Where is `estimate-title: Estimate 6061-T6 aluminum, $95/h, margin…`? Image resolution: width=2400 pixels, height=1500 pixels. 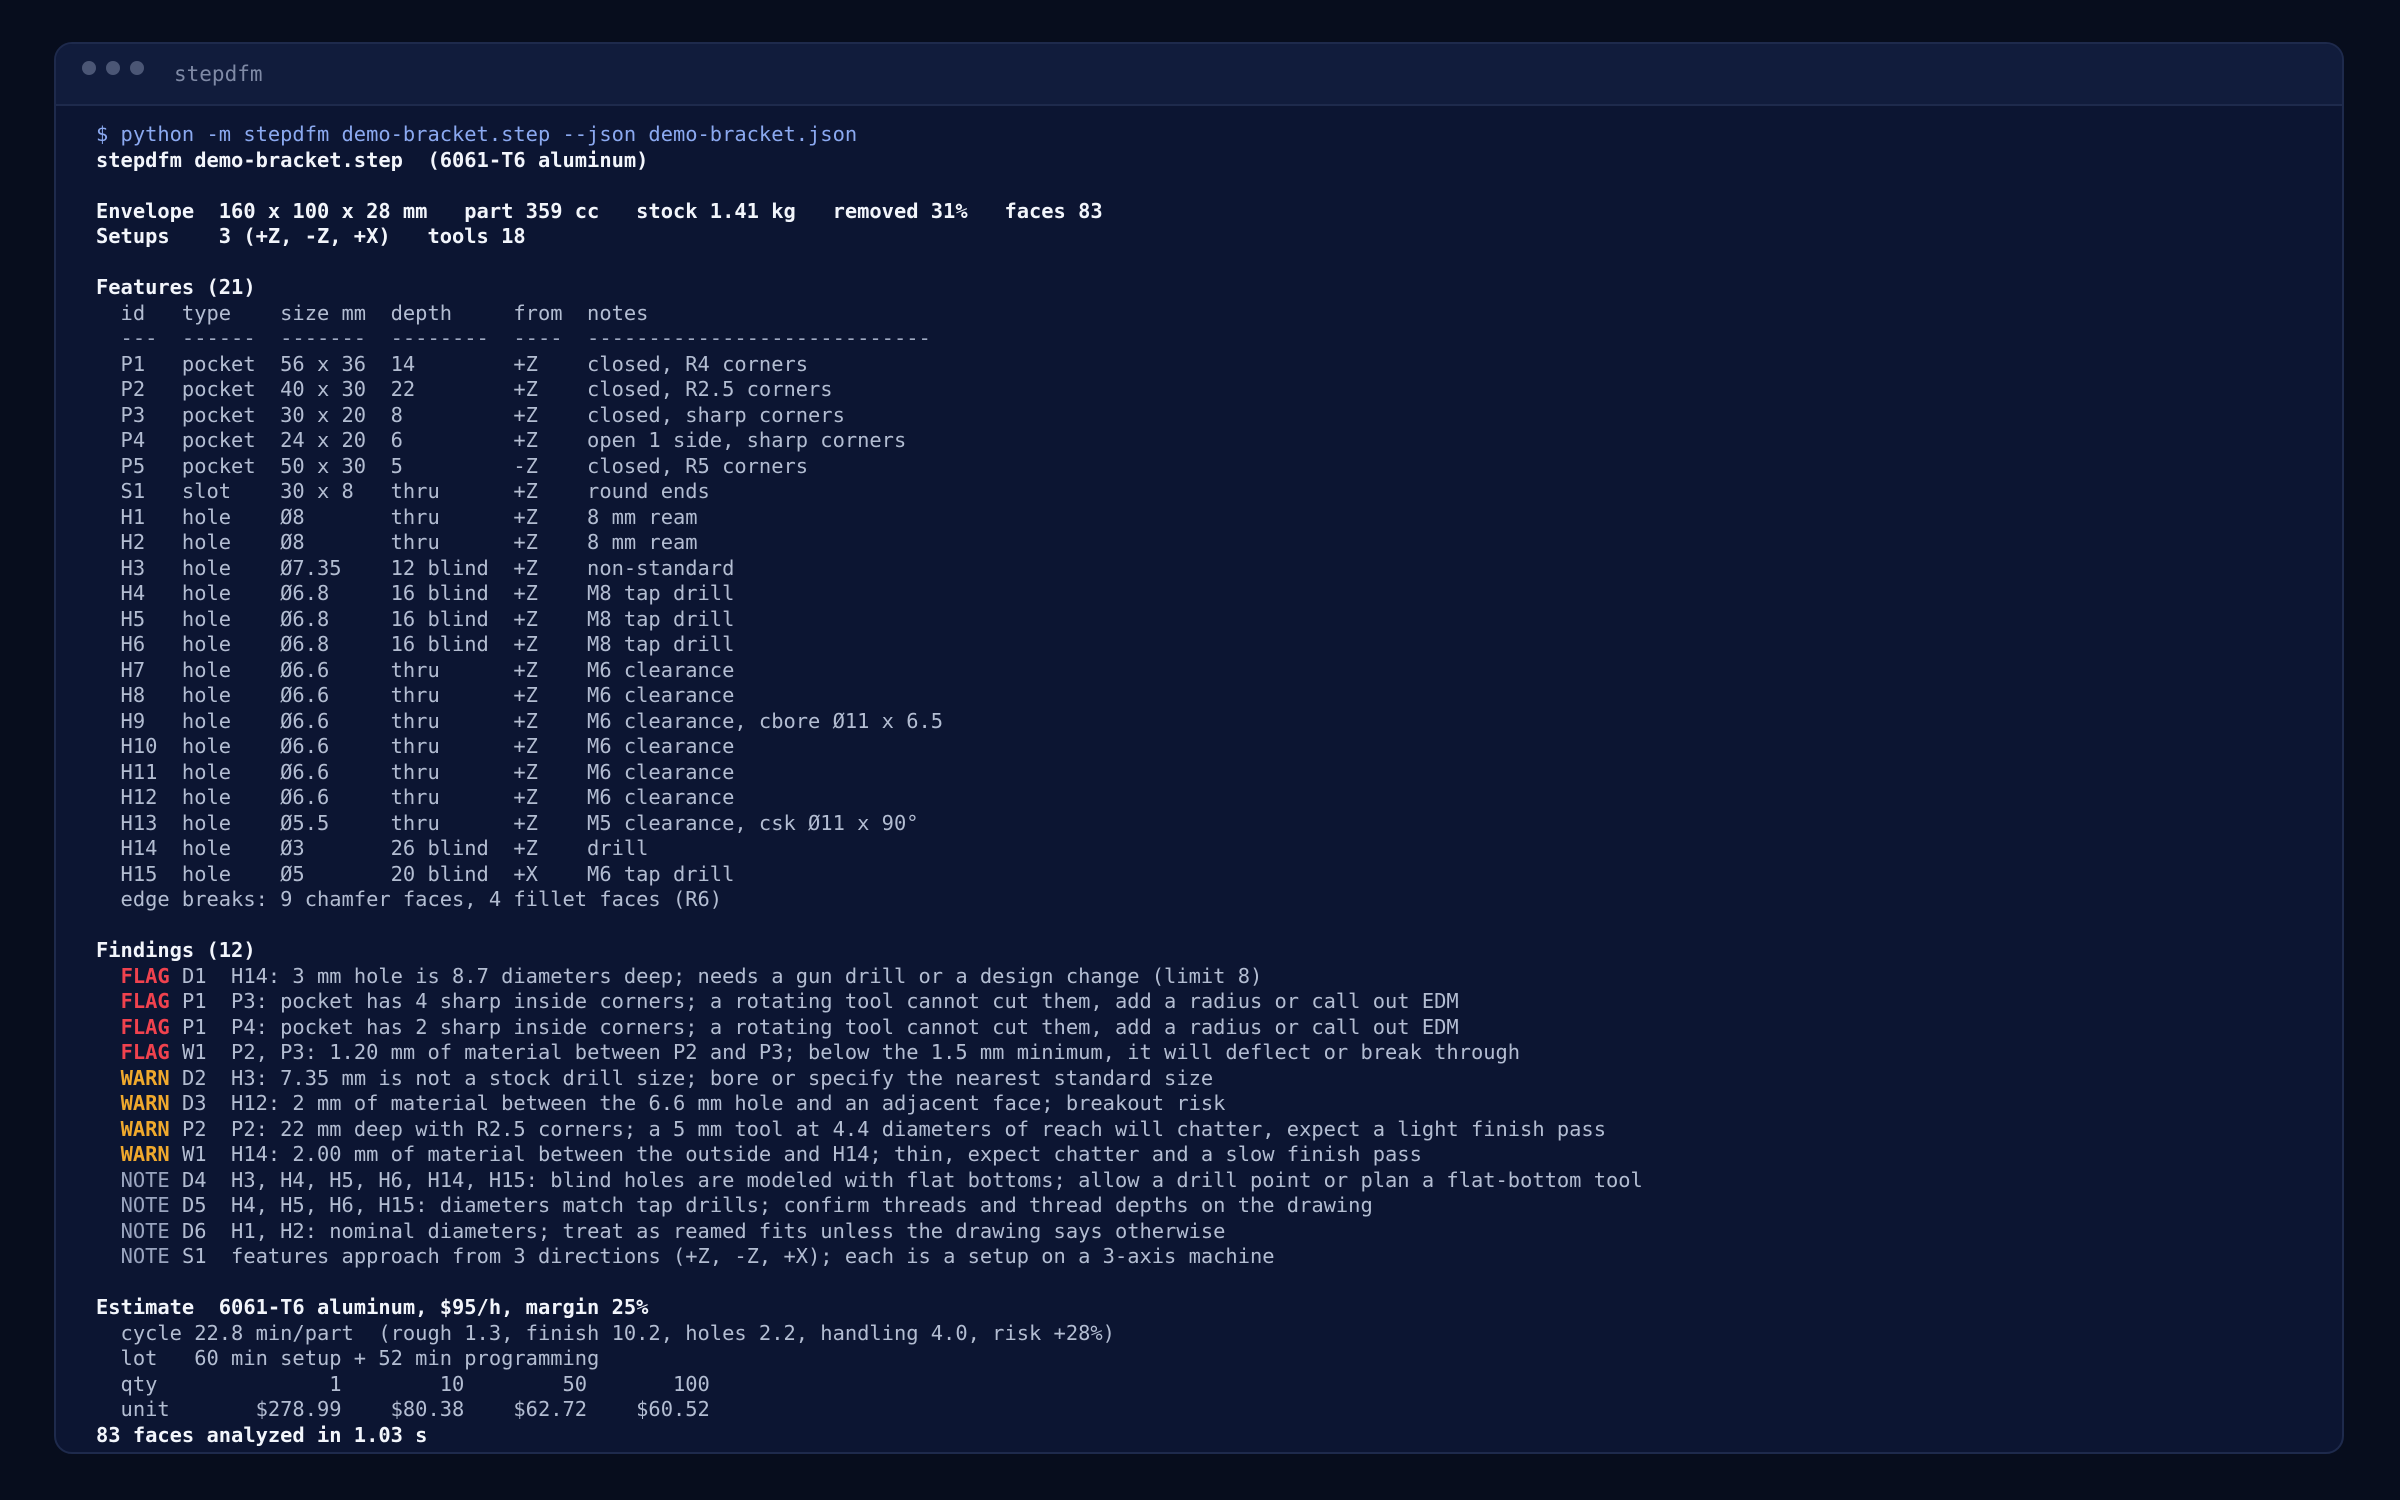 estimate-title: Estimate 6061-T6 aluminum, $95/h, margin… is located at coordinates (372, 1307).